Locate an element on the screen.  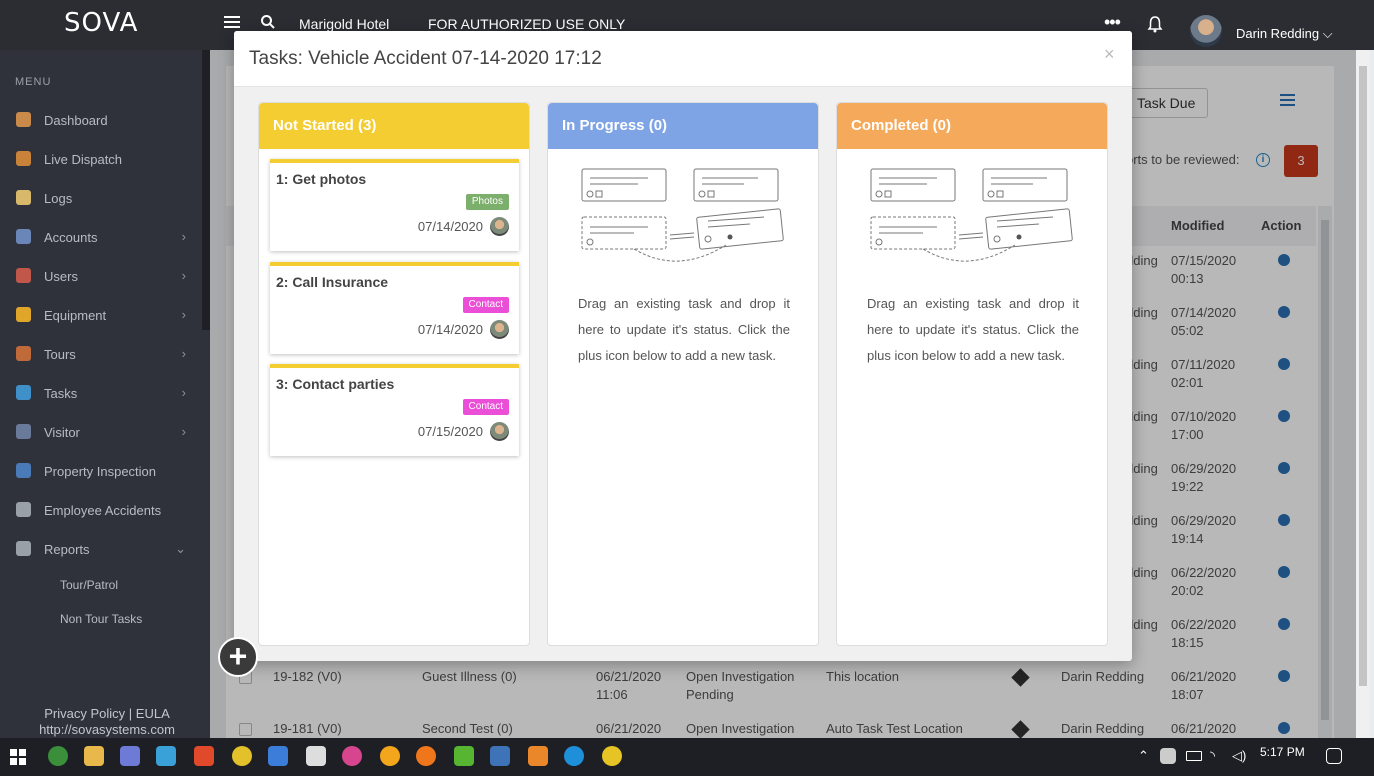
sidebar-item-live-dispatch: Live Dispatch is located at coordinates (100, 159).